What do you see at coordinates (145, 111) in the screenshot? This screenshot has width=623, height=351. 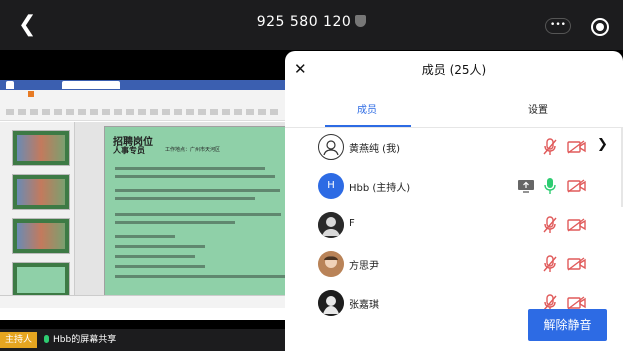 I see `shared-app-toolbar` at bounding box center [145, 111].